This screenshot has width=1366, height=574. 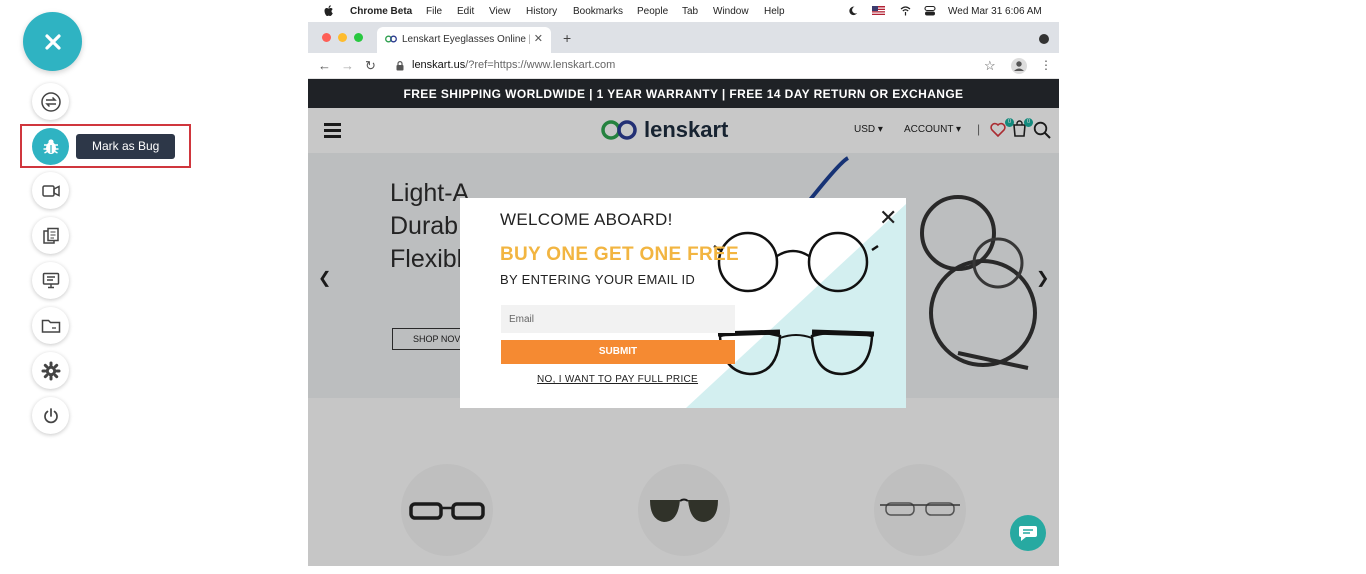 I want to click on flag-icon, so click(x=878, y=10).